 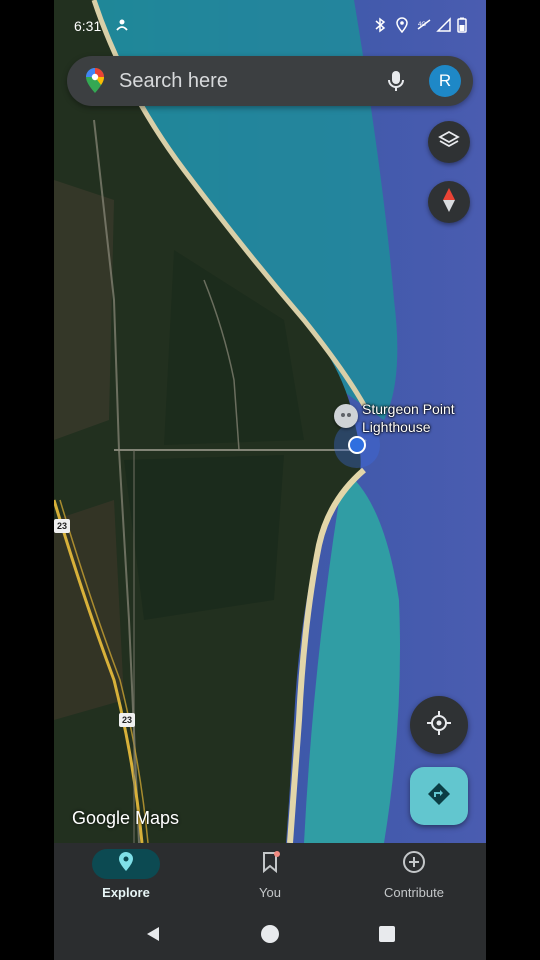 I want to click on status-time: 6:31, so click(x=88, y=26).